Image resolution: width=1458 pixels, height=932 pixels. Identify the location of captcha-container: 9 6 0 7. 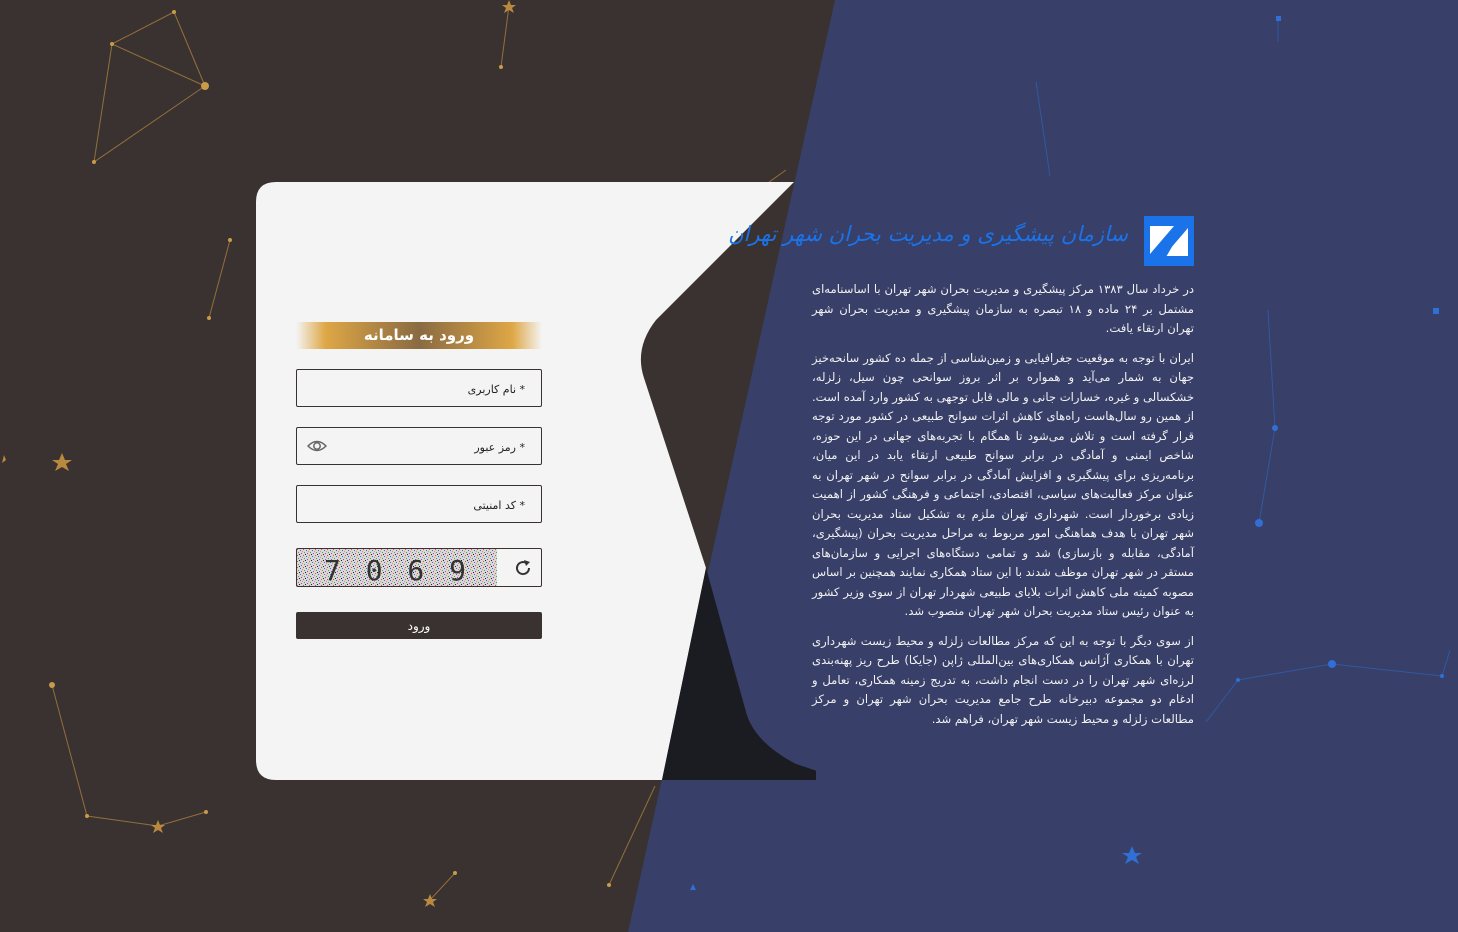
(419, 567).